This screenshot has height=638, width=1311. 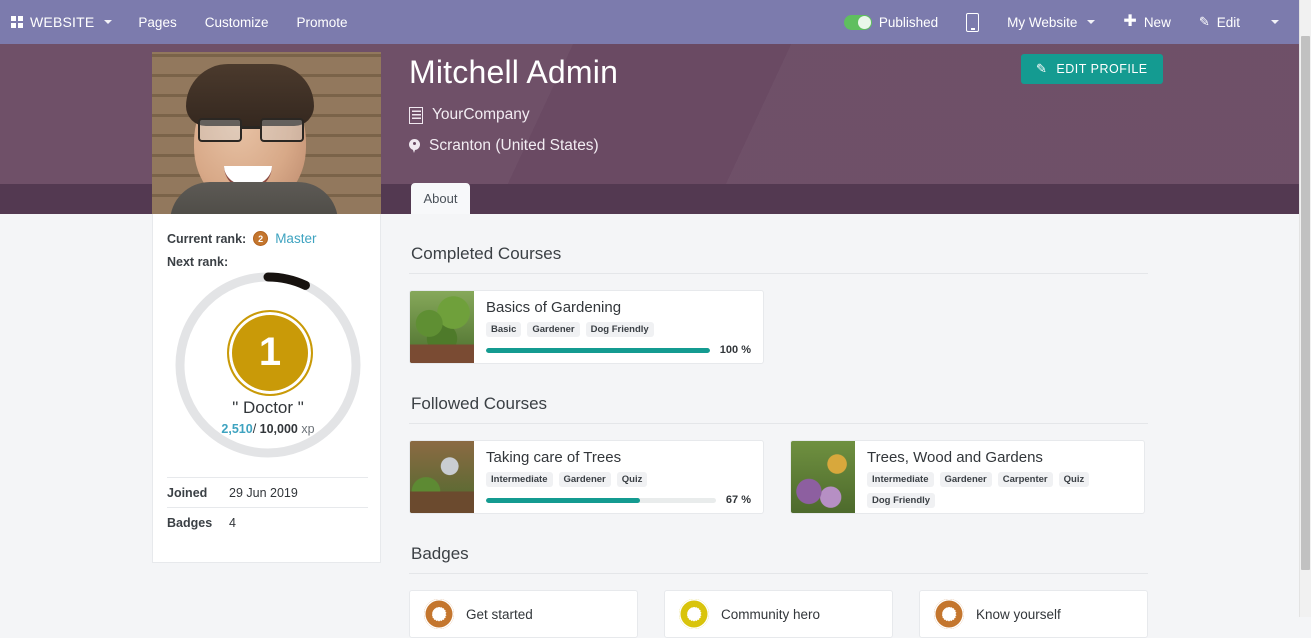 I want to click on section-title-badges: Badges, so click(x=778, y=544).